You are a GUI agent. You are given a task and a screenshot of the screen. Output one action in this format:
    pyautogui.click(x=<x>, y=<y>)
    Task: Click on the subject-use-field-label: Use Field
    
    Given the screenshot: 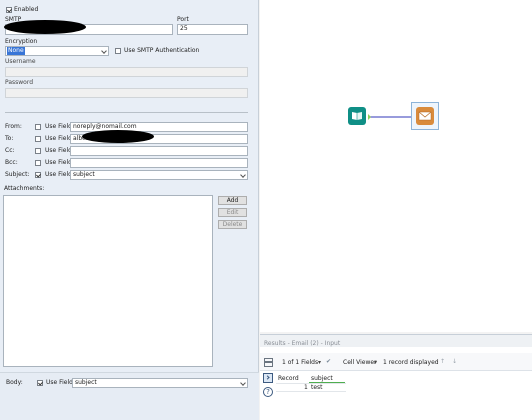 What is the action you would take?
    pyautogui.click(x=58, y=174)
    